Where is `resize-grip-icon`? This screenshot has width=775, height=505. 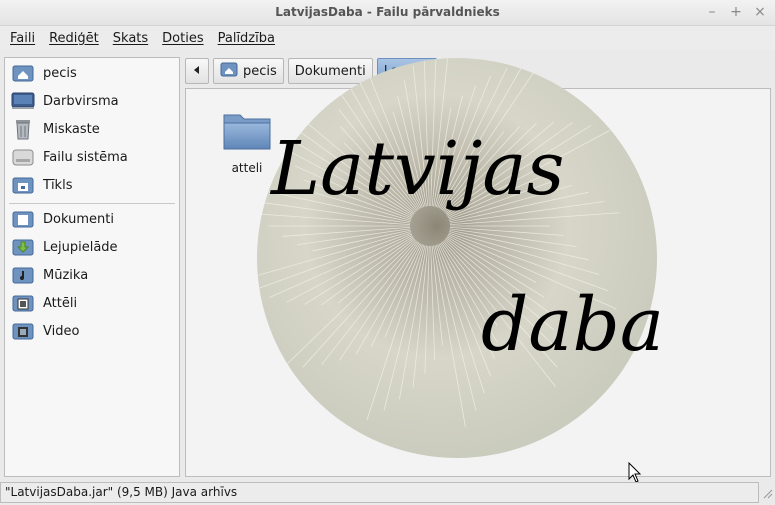
resize-grip-icon is located at coordinates (767, 494).